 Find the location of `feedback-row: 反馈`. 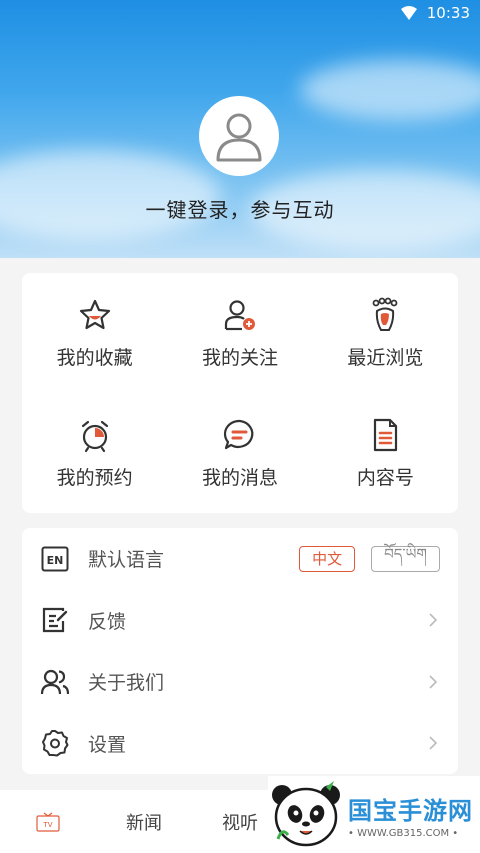

feedback-row: 反馈 is located at coordinates (240, 621).